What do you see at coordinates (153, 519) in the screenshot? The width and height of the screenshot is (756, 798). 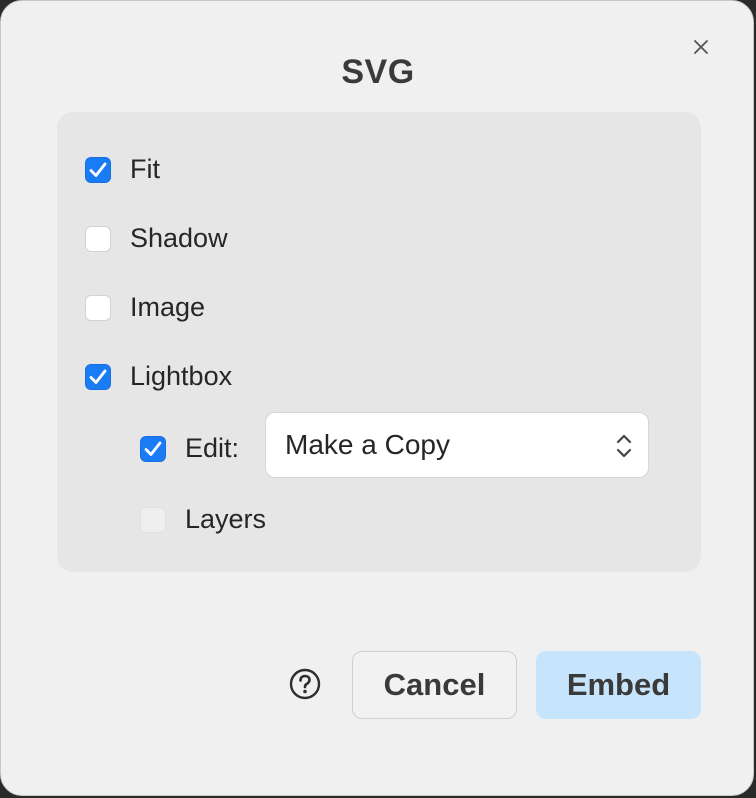 I see `layers-checkbox` at bounding box center [153, 519].